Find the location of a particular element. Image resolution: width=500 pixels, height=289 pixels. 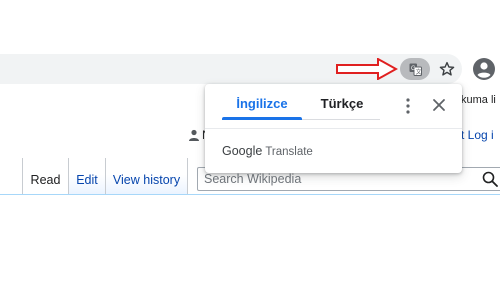

selected-tab-indicator is located at coordinates (262, 118).